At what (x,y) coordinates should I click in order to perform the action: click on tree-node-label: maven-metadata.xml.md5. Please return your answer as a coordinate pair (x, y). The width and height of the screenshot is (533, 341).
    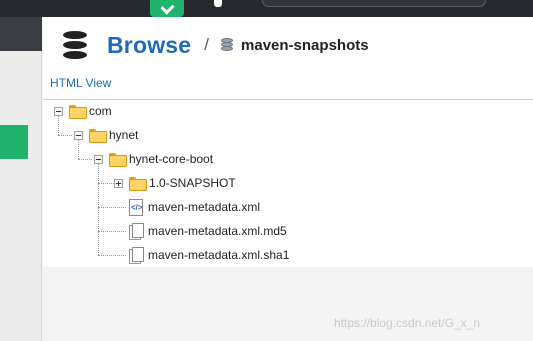
    Looking at the image, I should click on (217, 231).